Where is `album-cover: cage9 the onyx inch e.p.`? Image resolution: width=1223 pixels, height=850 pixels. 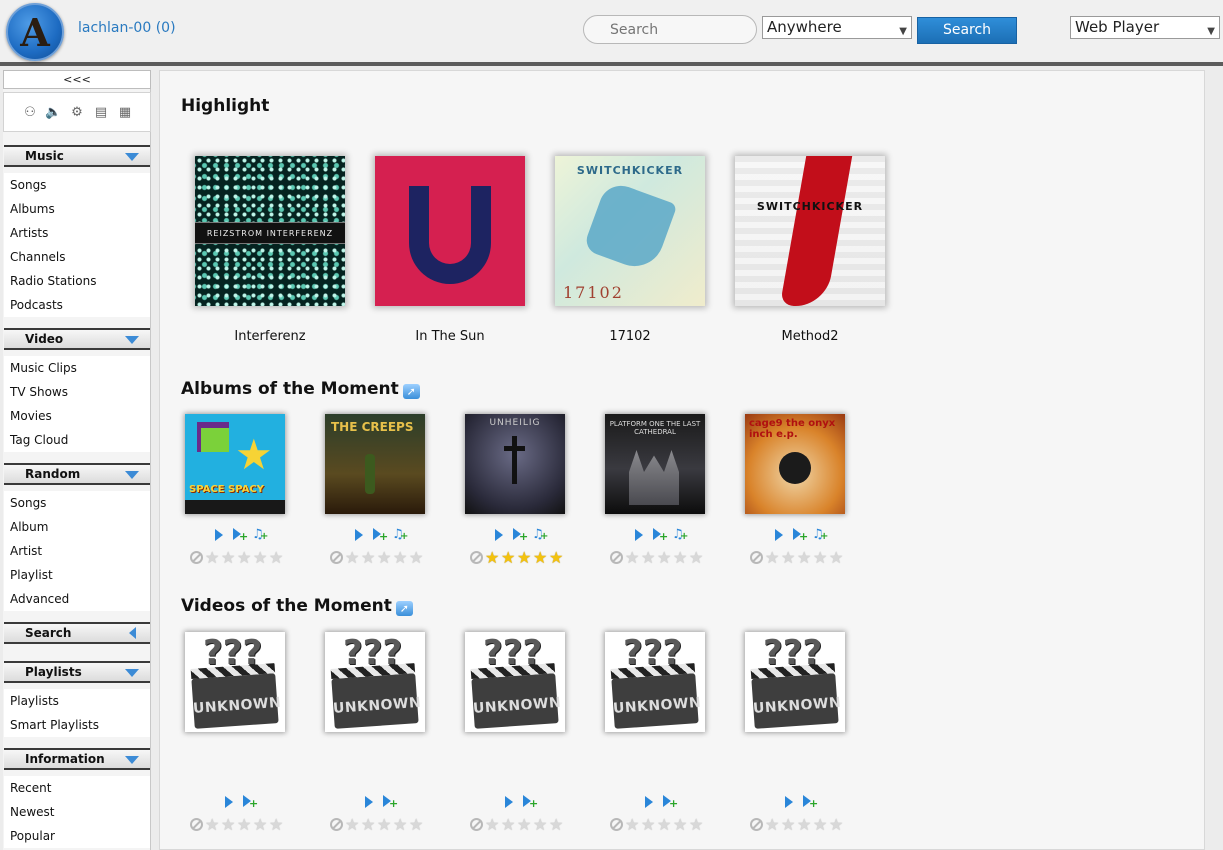
album-cover: cage9 the onyx inch e.p. is located at coordinates (795, 464).